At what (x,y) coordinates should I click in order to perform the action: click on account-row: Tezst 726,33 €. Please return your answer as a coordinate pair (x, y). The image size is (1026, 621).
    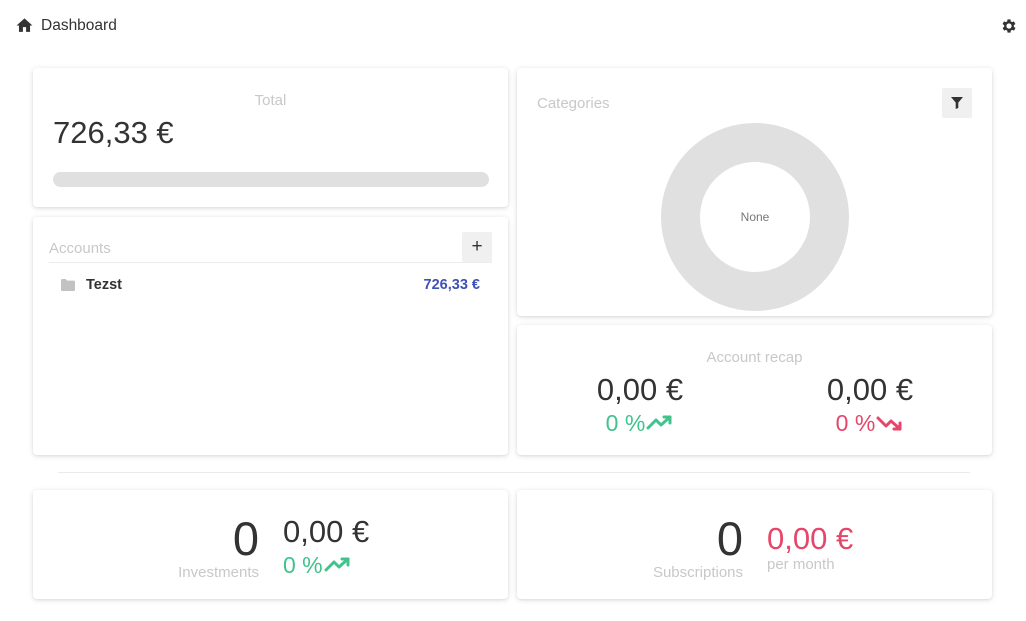
    Looking at the image, I should click on (270, 285).